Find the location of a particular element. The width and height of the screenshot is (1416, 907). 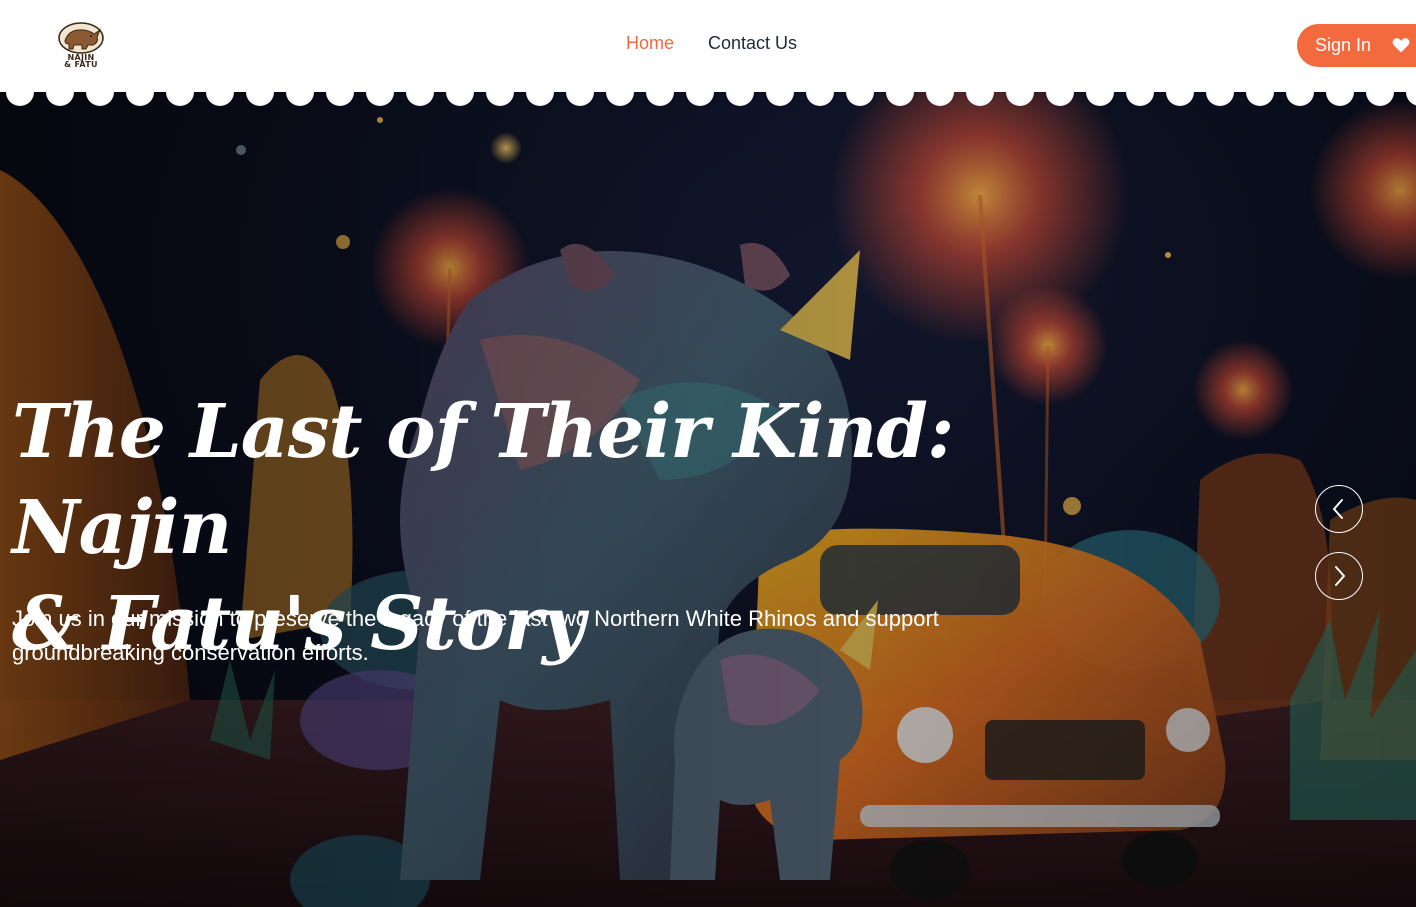

carousel-prev-button is located at coordinates (1339, 509).